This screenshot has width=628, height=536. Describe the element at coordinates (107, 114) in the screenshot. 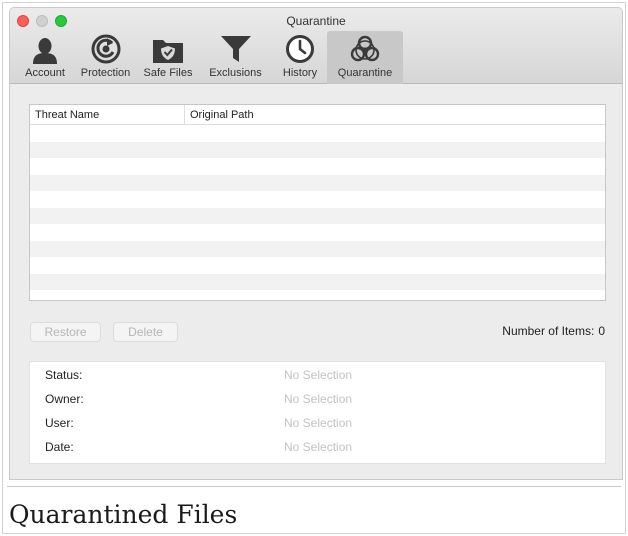

I see `column-threat-name: Threat Name` at that location.